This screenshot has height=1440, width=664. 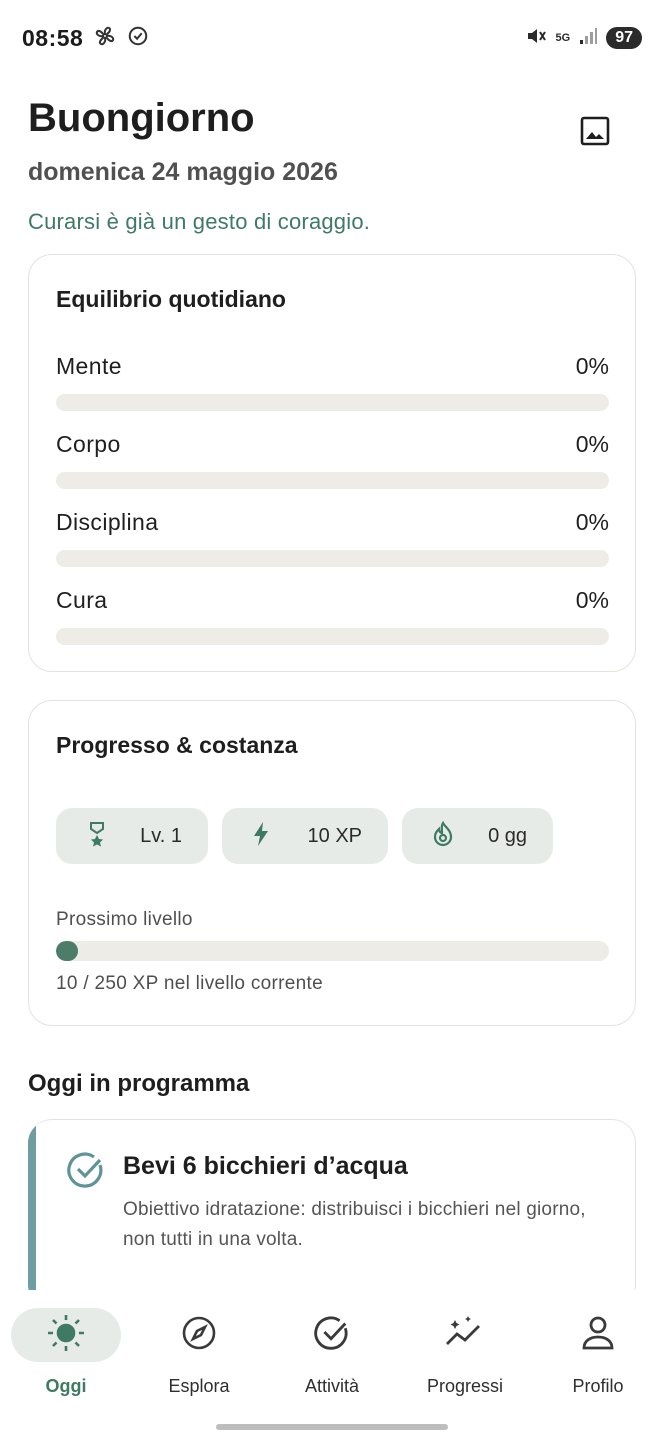 I want to click on next-level-bar, so click(x=332, y=951).